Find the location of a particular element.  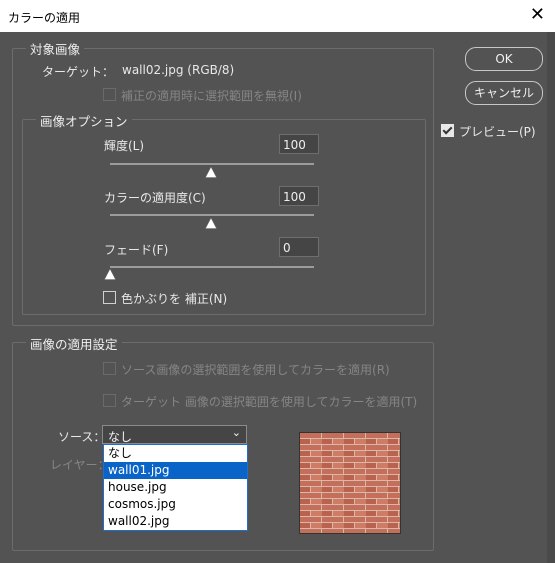

fade-slider-track is located at coordinates (212, 267).